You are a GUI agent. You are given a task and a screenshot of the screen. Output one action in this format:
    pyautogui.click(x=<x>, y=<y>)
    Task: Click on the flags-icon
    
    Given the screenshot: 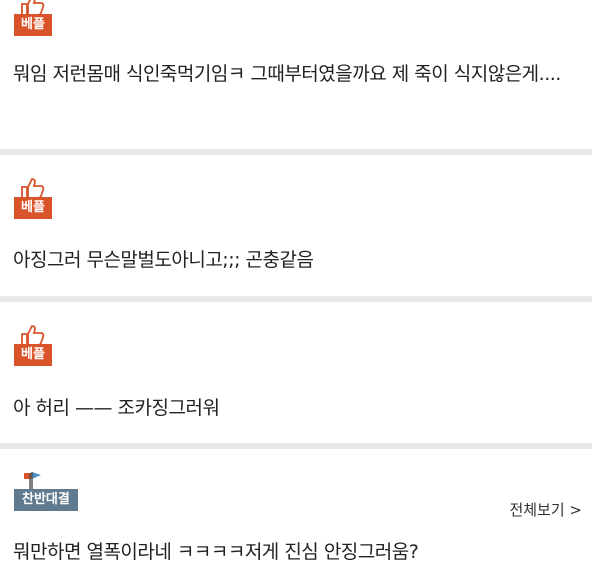 What is the action you would take?
    pyautogui.click(x=32, y=480)
    